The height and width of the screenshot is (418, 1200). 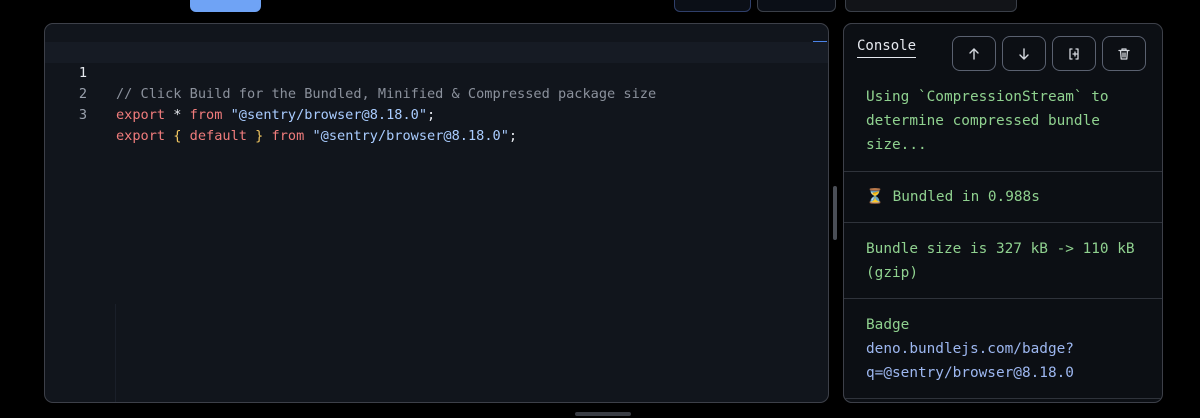 I want to click on console-message-bundled: ⏳ Bundled in 0.988s, so click(x=1003, y=197).